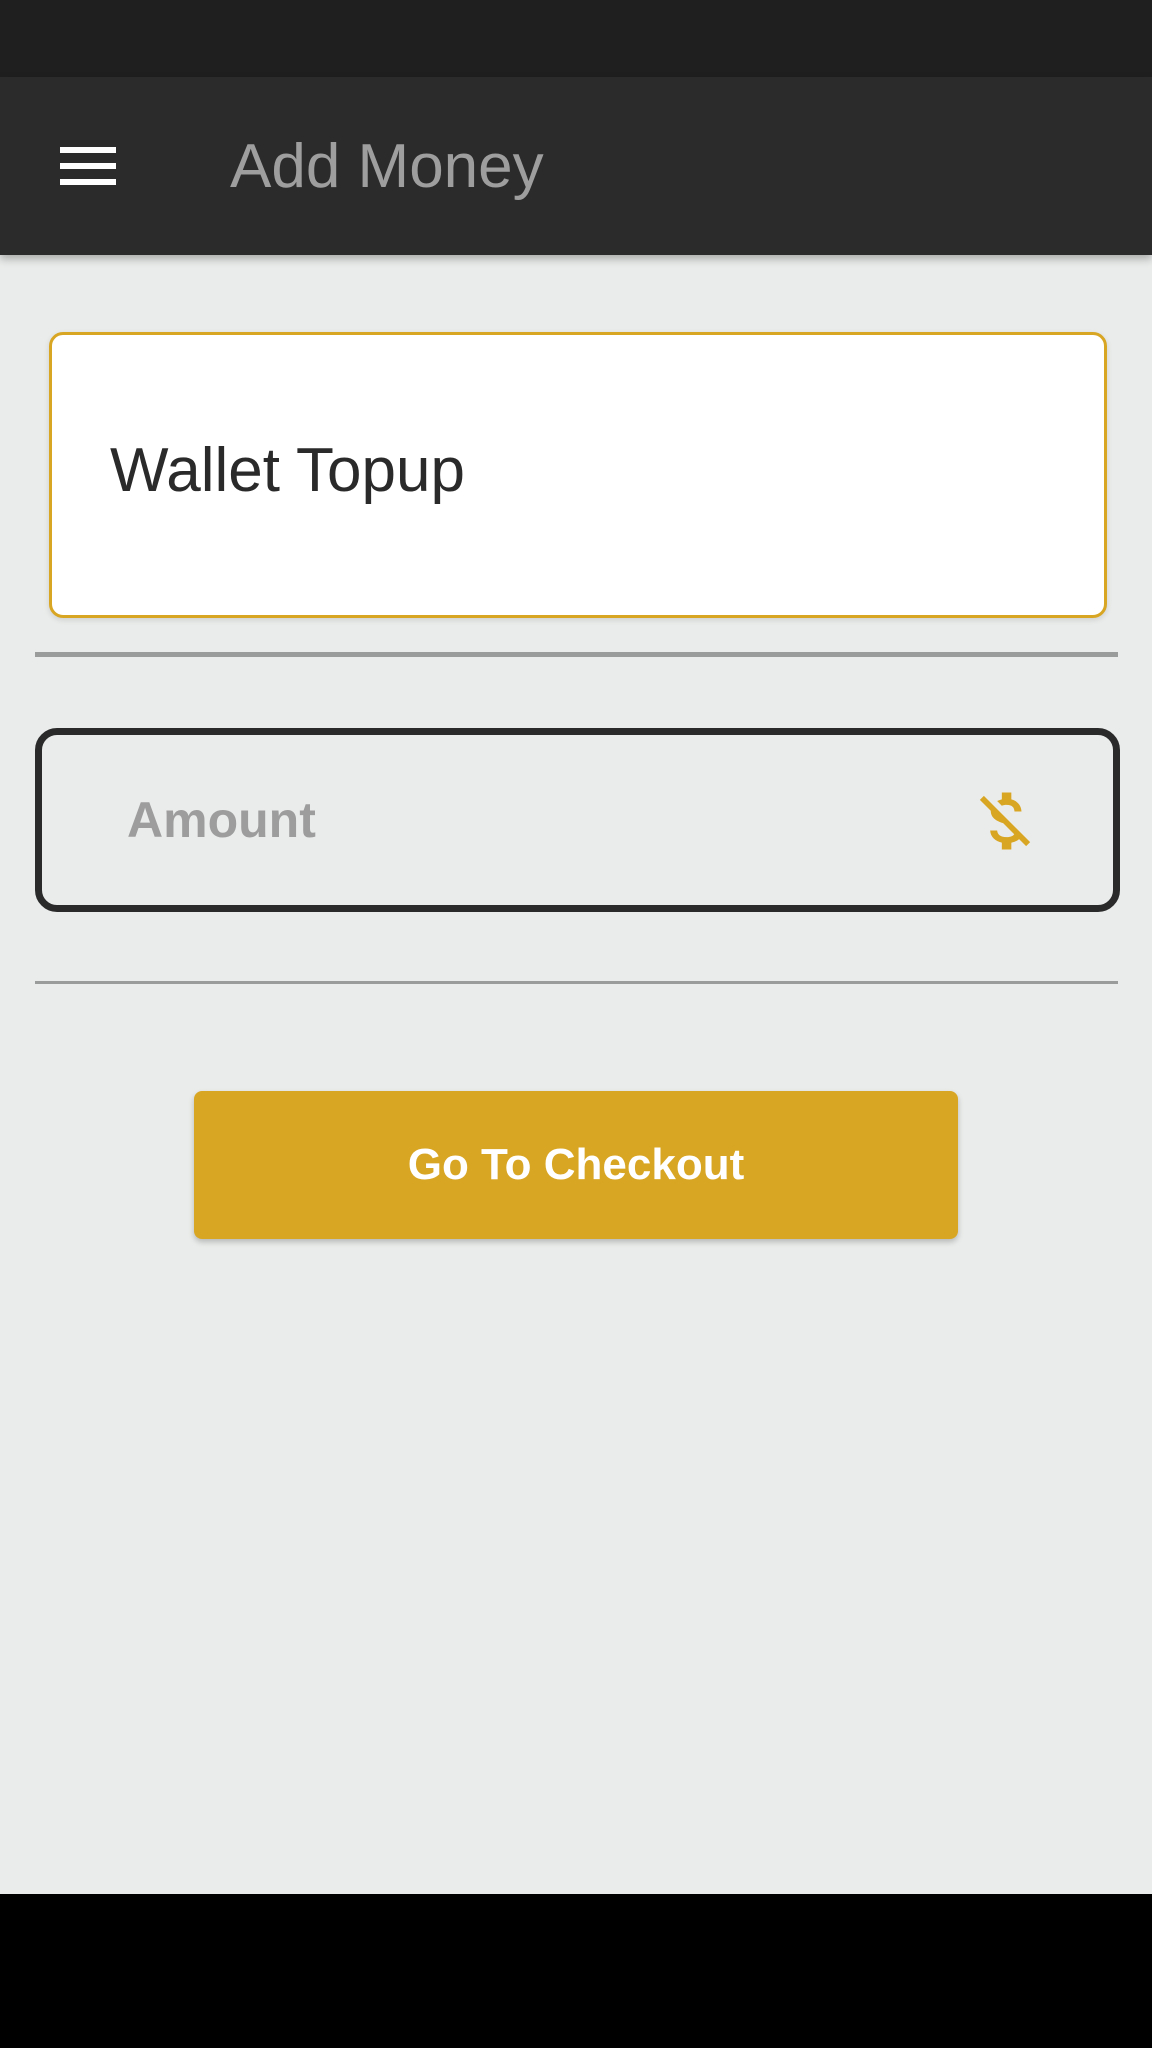 Image resolution: width=1152 pixels, height=2048 pixels. I want to click on hamburger-menu-icon, so click(88, 166).